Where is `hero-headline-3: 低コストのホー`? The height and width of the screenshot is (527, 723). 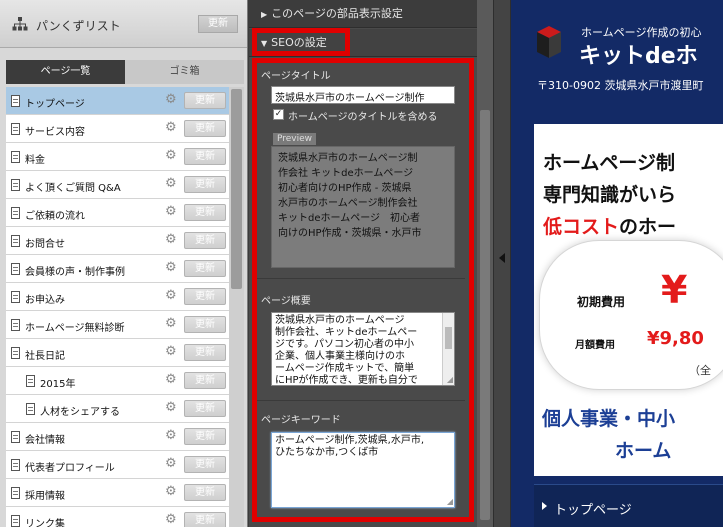 hero-headline-3: 低コストのホー is located at coordinates (609, 225).